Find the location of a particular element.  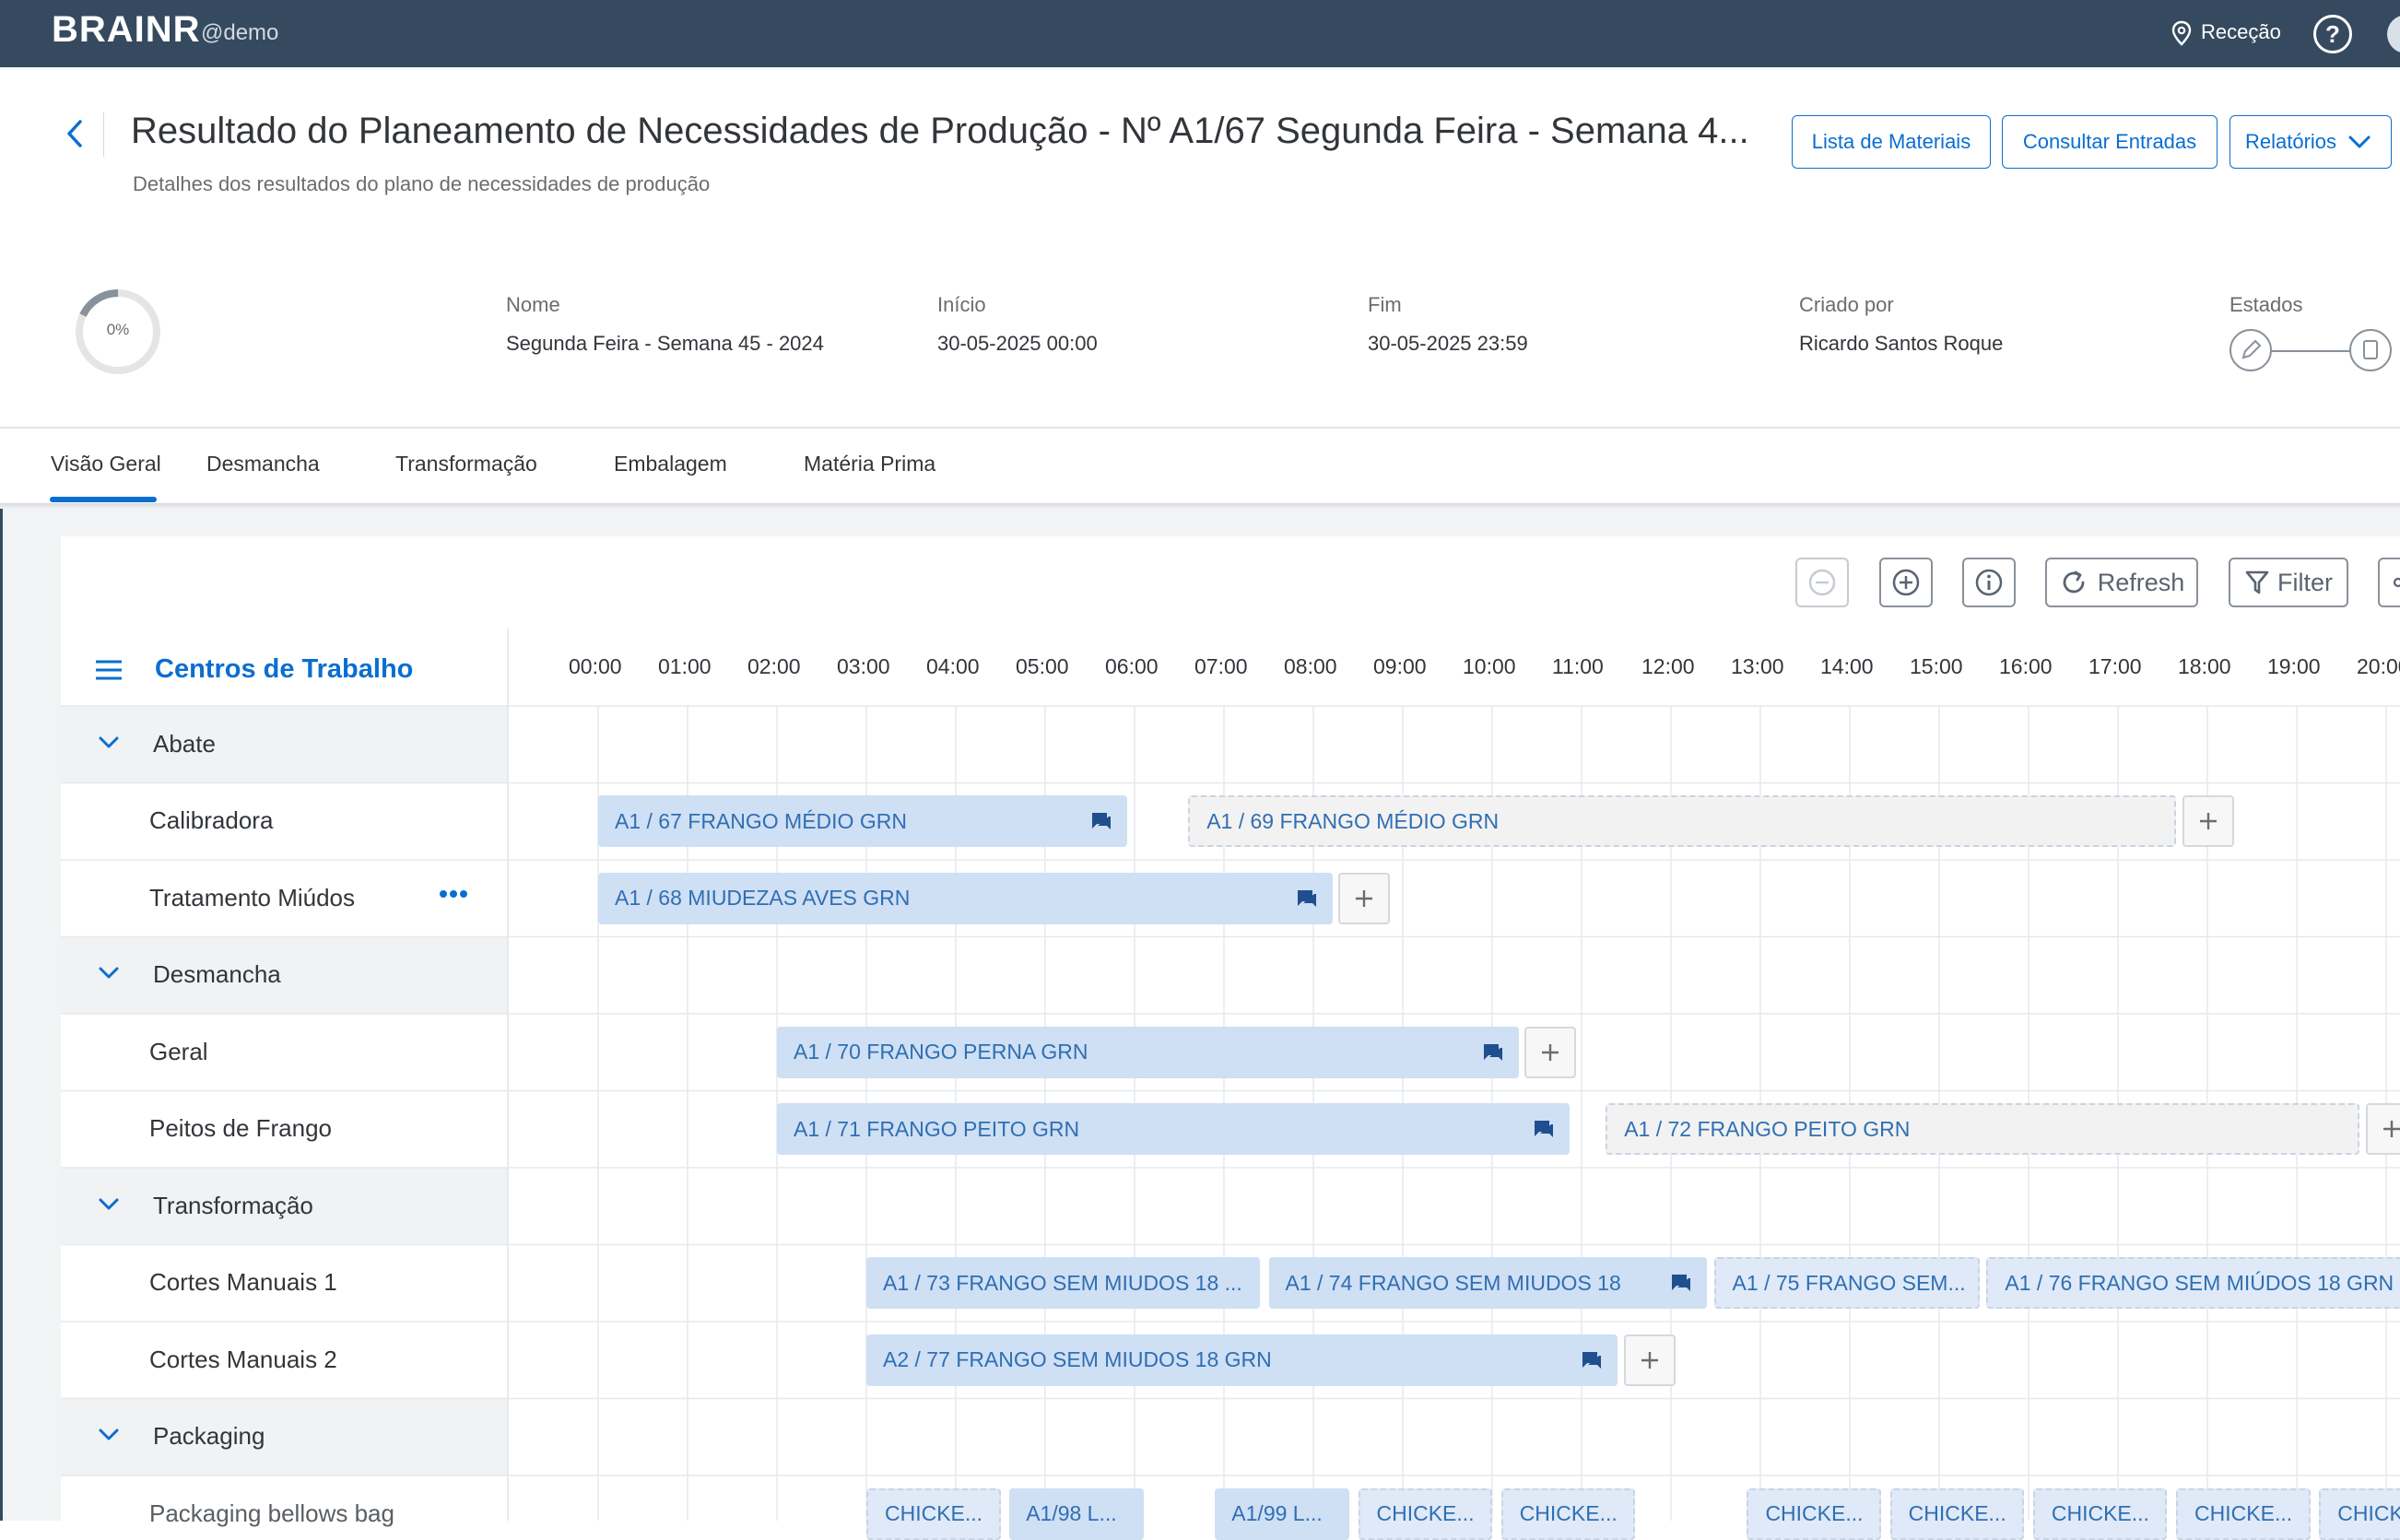

location-pin-icon is located at coordinates (2181, 33).